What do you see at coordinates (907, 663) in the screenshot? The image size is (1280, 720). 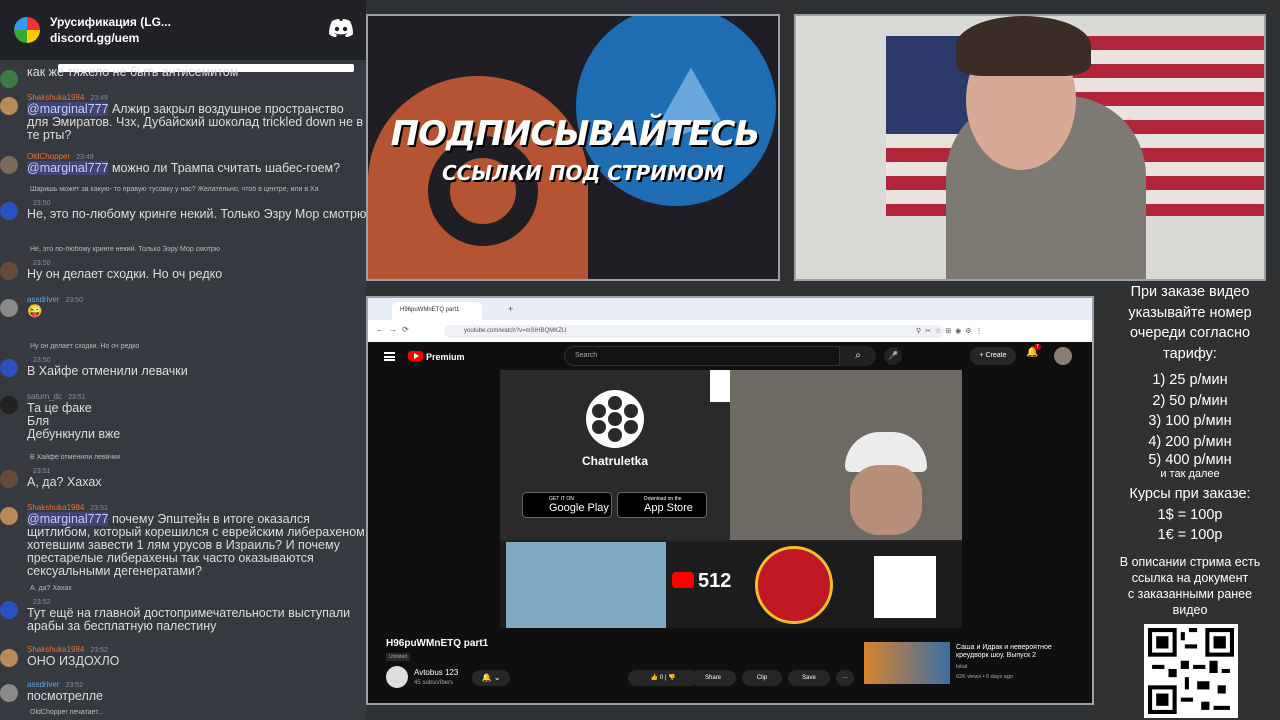 I see `recommended-thumbnail` at bounding box center [907, 663].